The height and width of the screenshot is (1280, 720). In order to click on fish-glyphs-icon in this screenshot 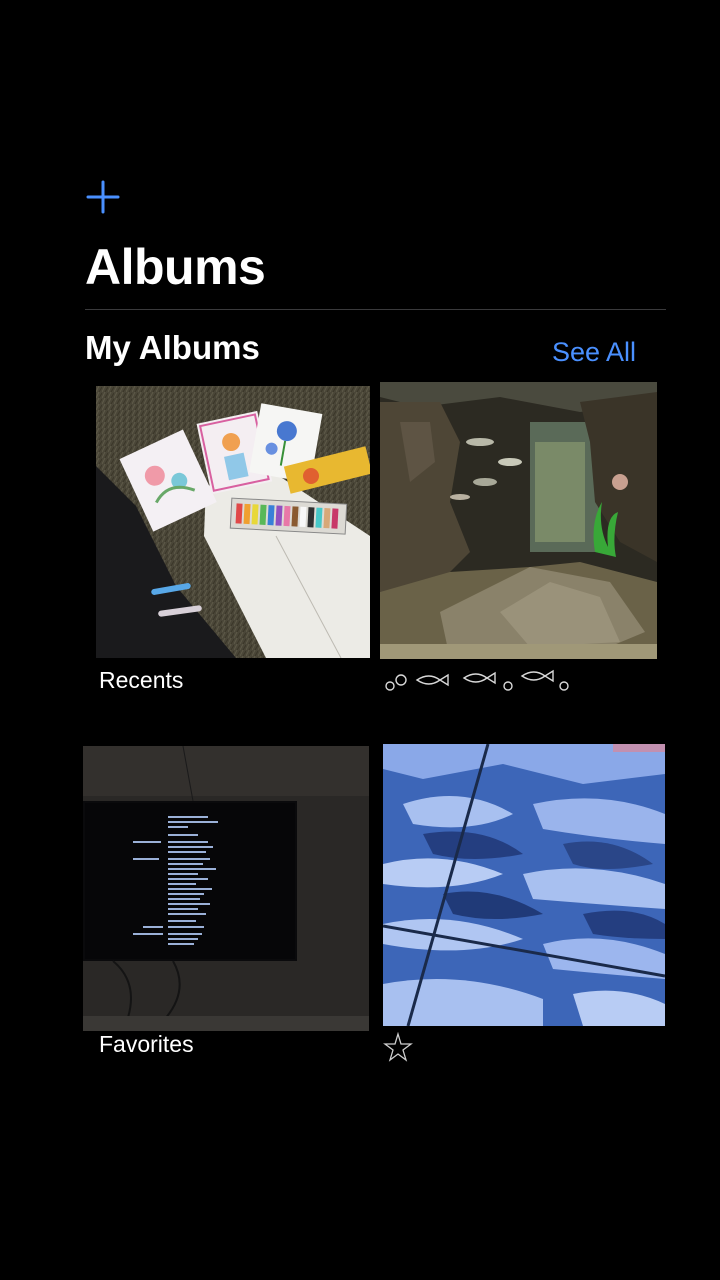, I will do `click(477, 680)`.